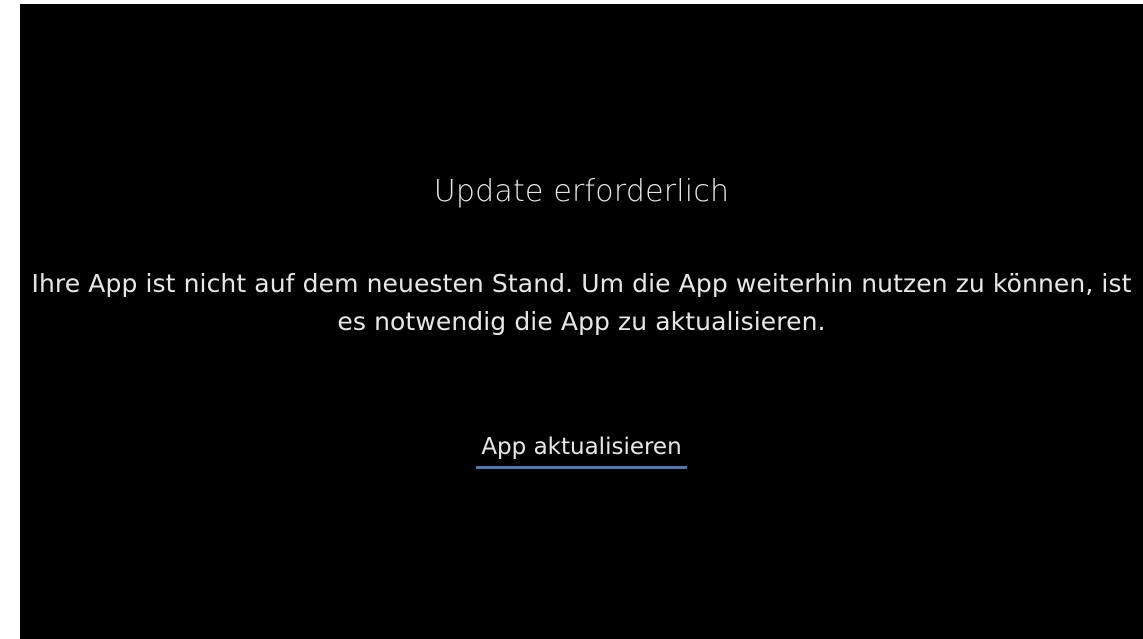 The width and height of the screenshot is (1143, 639). I want to click on update-title: Update erforderlich, so click(581, 191).